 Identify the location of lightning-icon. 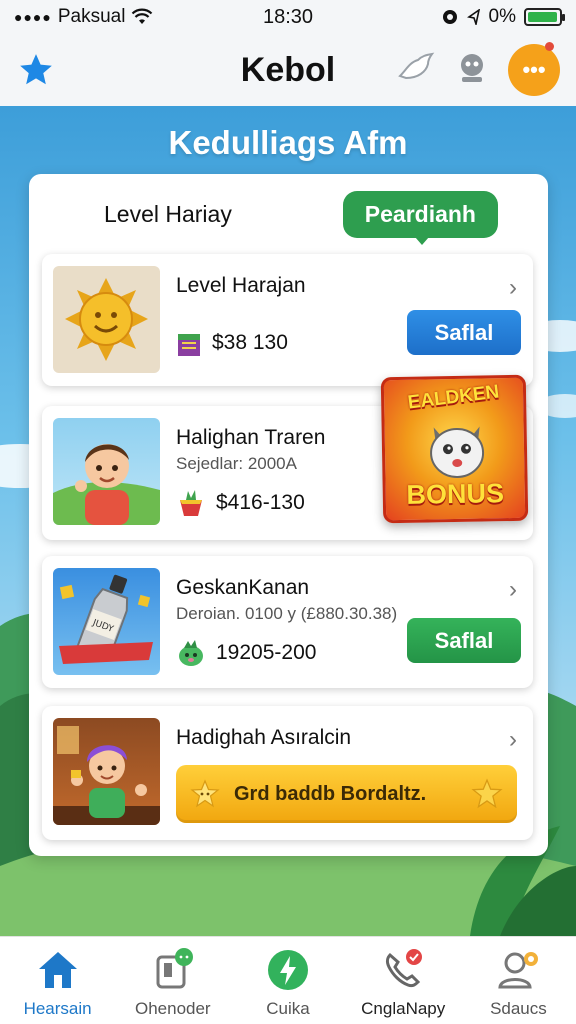
(288, 970).